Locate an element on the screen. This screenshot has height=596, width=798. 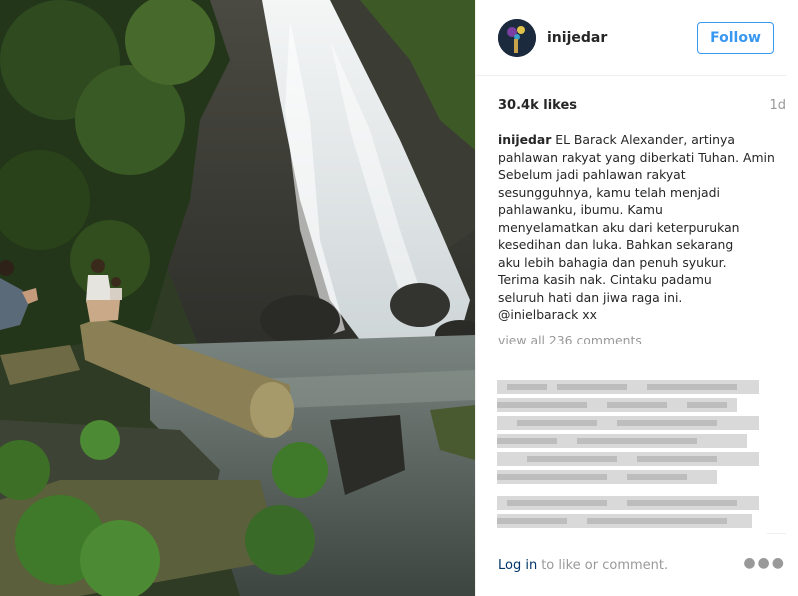
caption-line: sesungguhnya, kamu telah menjadi is located at coordinates (609, 192).